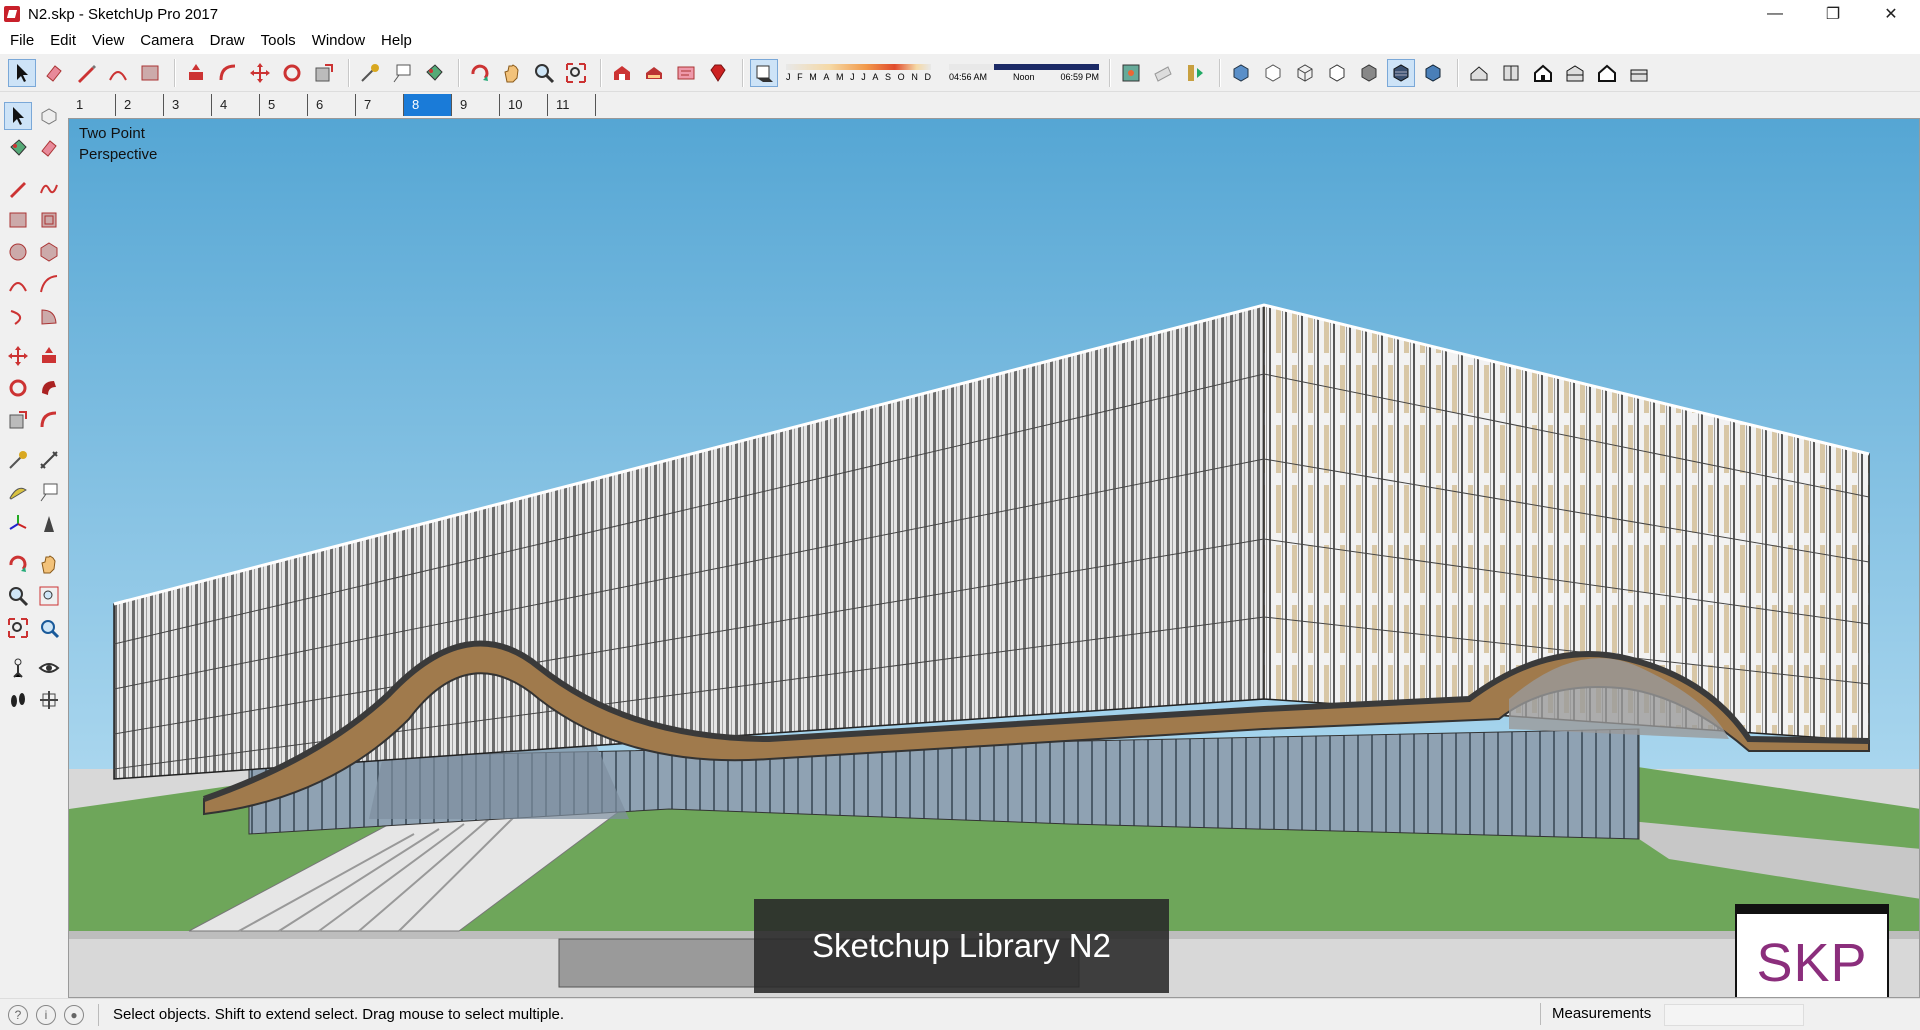  What do you see at coordinates (18, 316) in the screenshot?
I see `three-point-arc-tool-button` at bounding box center [18, 316].